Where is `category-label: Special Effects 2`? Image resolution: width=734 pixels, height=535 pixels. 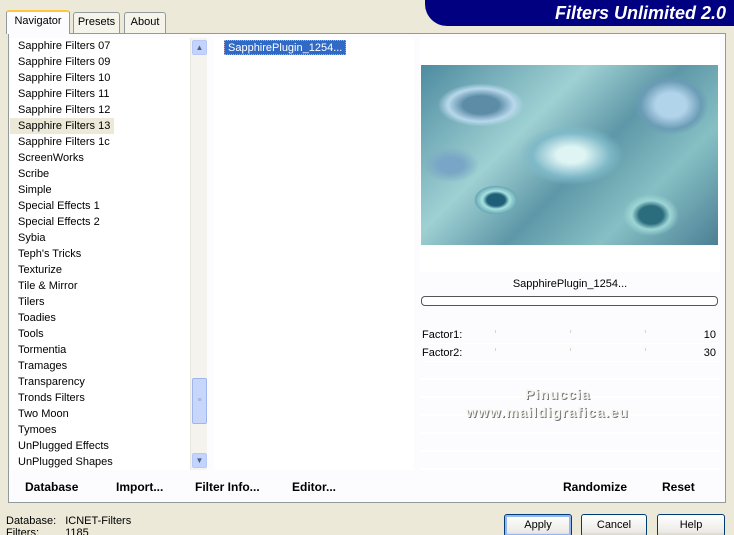
category-label: Special Effects 2 is located at coordinates (59, 222).